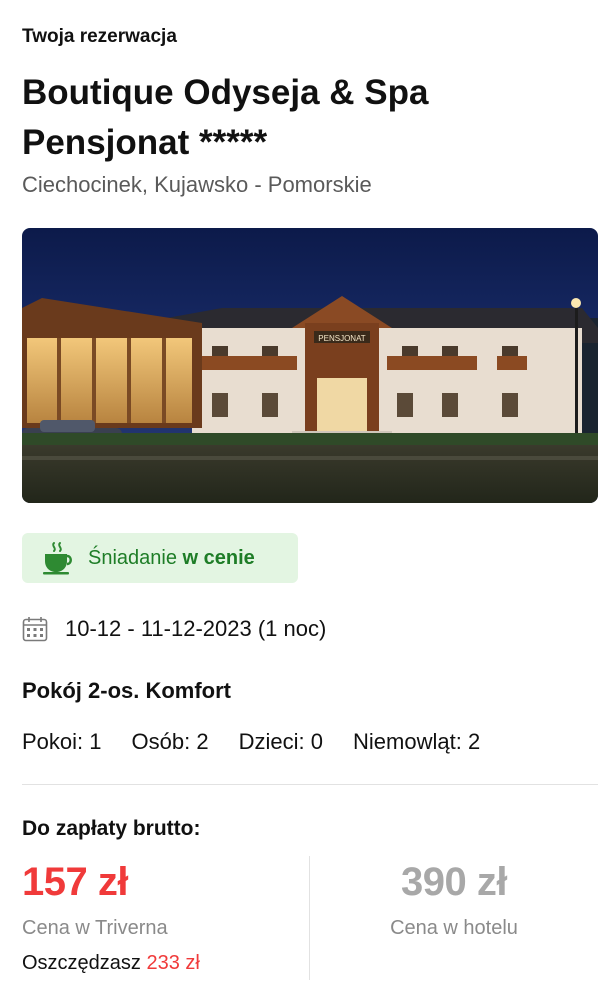 This screenshot has width=614, height=986. I want to click on badge-text: Śniadanie w cenie, so click(171, 557).